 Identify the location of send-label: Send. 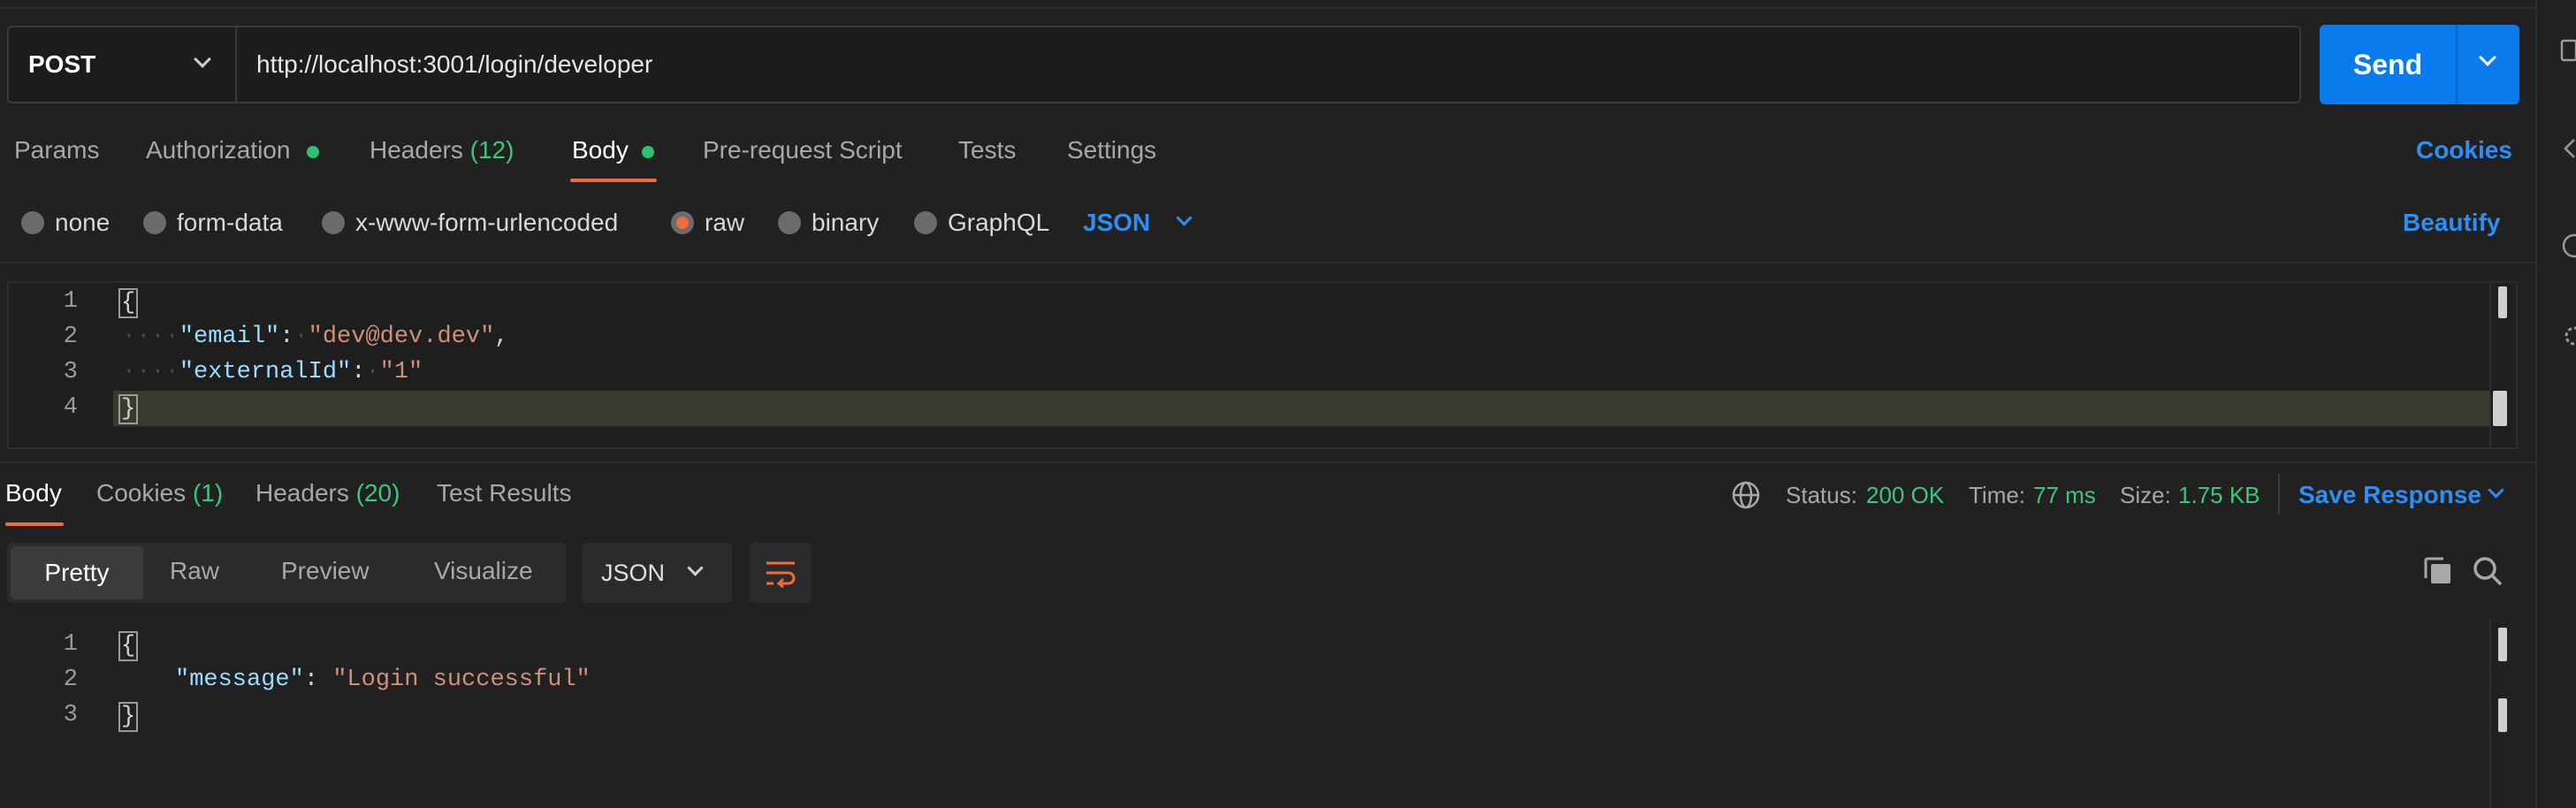
(2387, 64).